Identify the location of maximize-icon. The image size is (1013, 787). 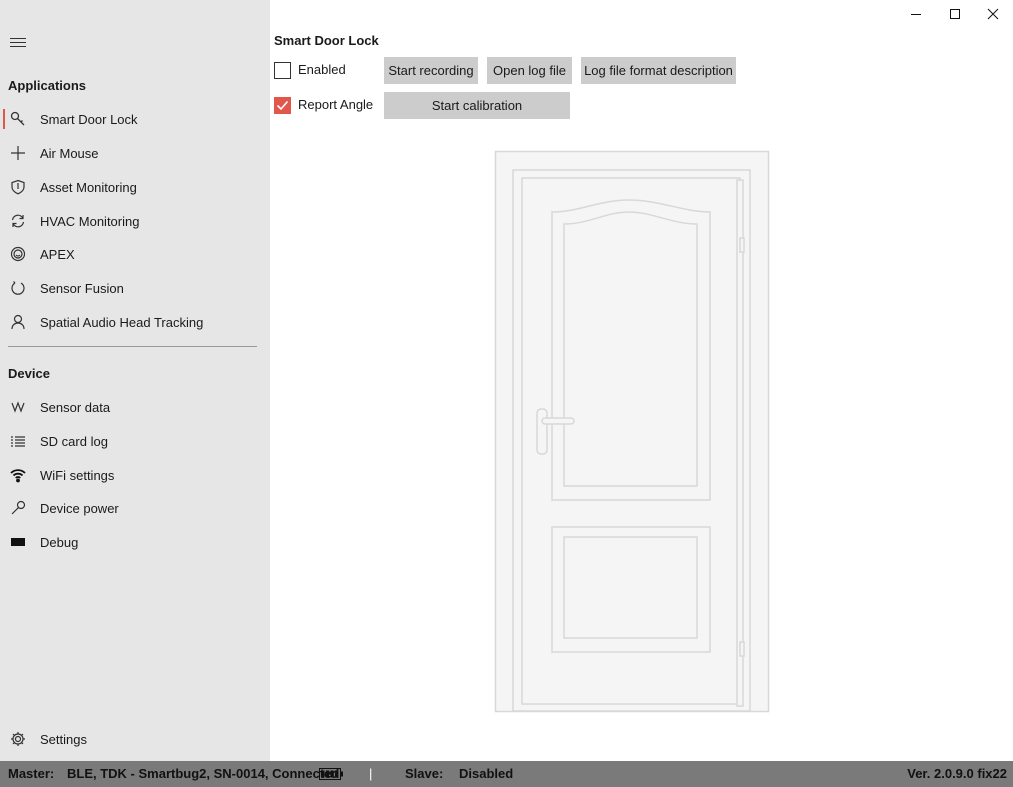
(955, 14).